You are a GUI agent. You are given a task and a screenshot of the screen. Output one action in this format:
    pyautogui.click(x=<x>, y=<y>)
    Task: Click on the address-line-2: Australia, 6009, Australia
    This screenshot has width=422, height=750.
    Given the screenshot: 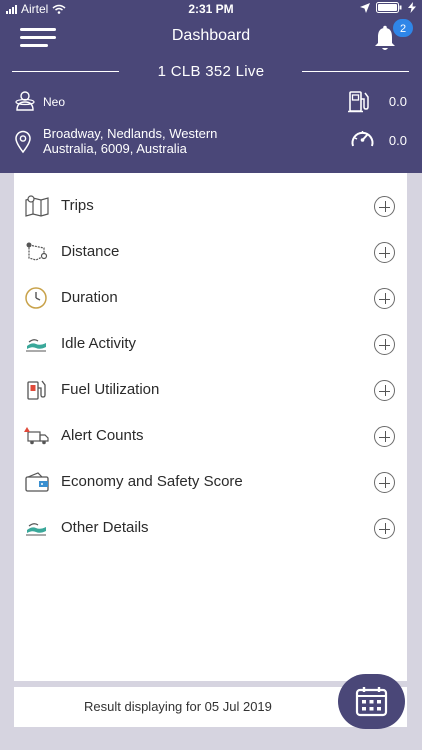 What is the action you would take?
    pyautogui.click(x=115, y=148)
    